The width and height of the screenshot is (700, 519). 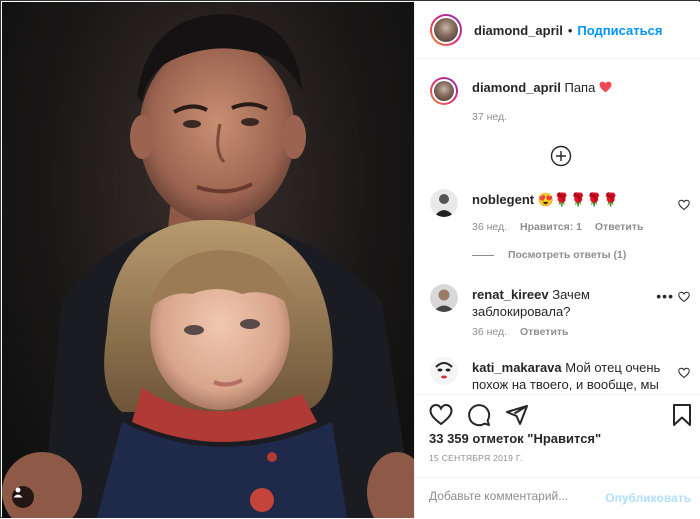 I want to click on post-header: diamond_april • Подписаться, so click(x=557, y=30).